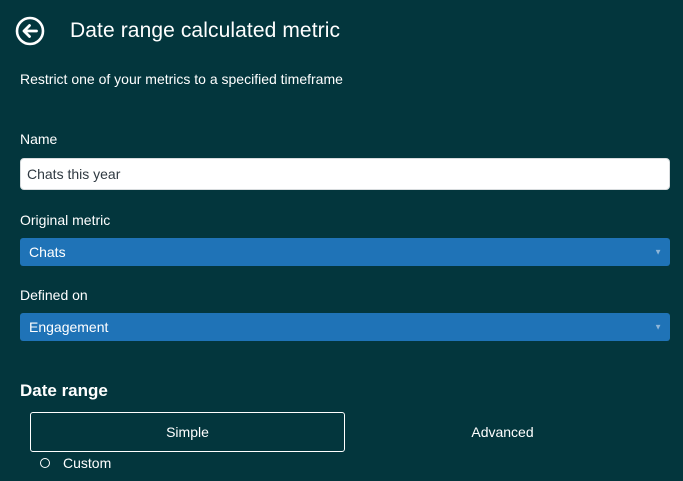  Describe the element at coordinates (187, 432) in the screenshot. I see `tab-simple: Simple` at that location.